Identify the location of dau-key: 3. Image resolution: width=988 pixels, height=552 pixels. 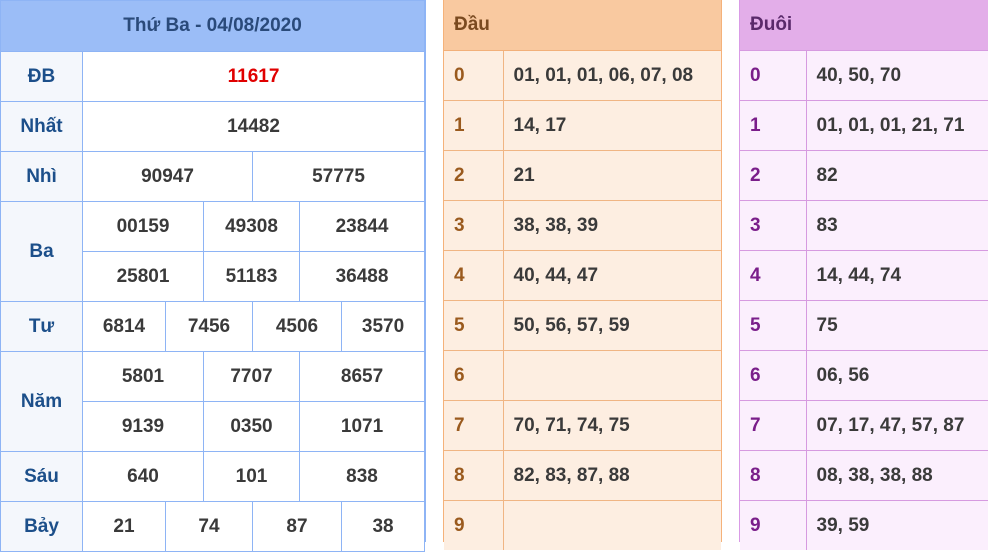
(474, 225).